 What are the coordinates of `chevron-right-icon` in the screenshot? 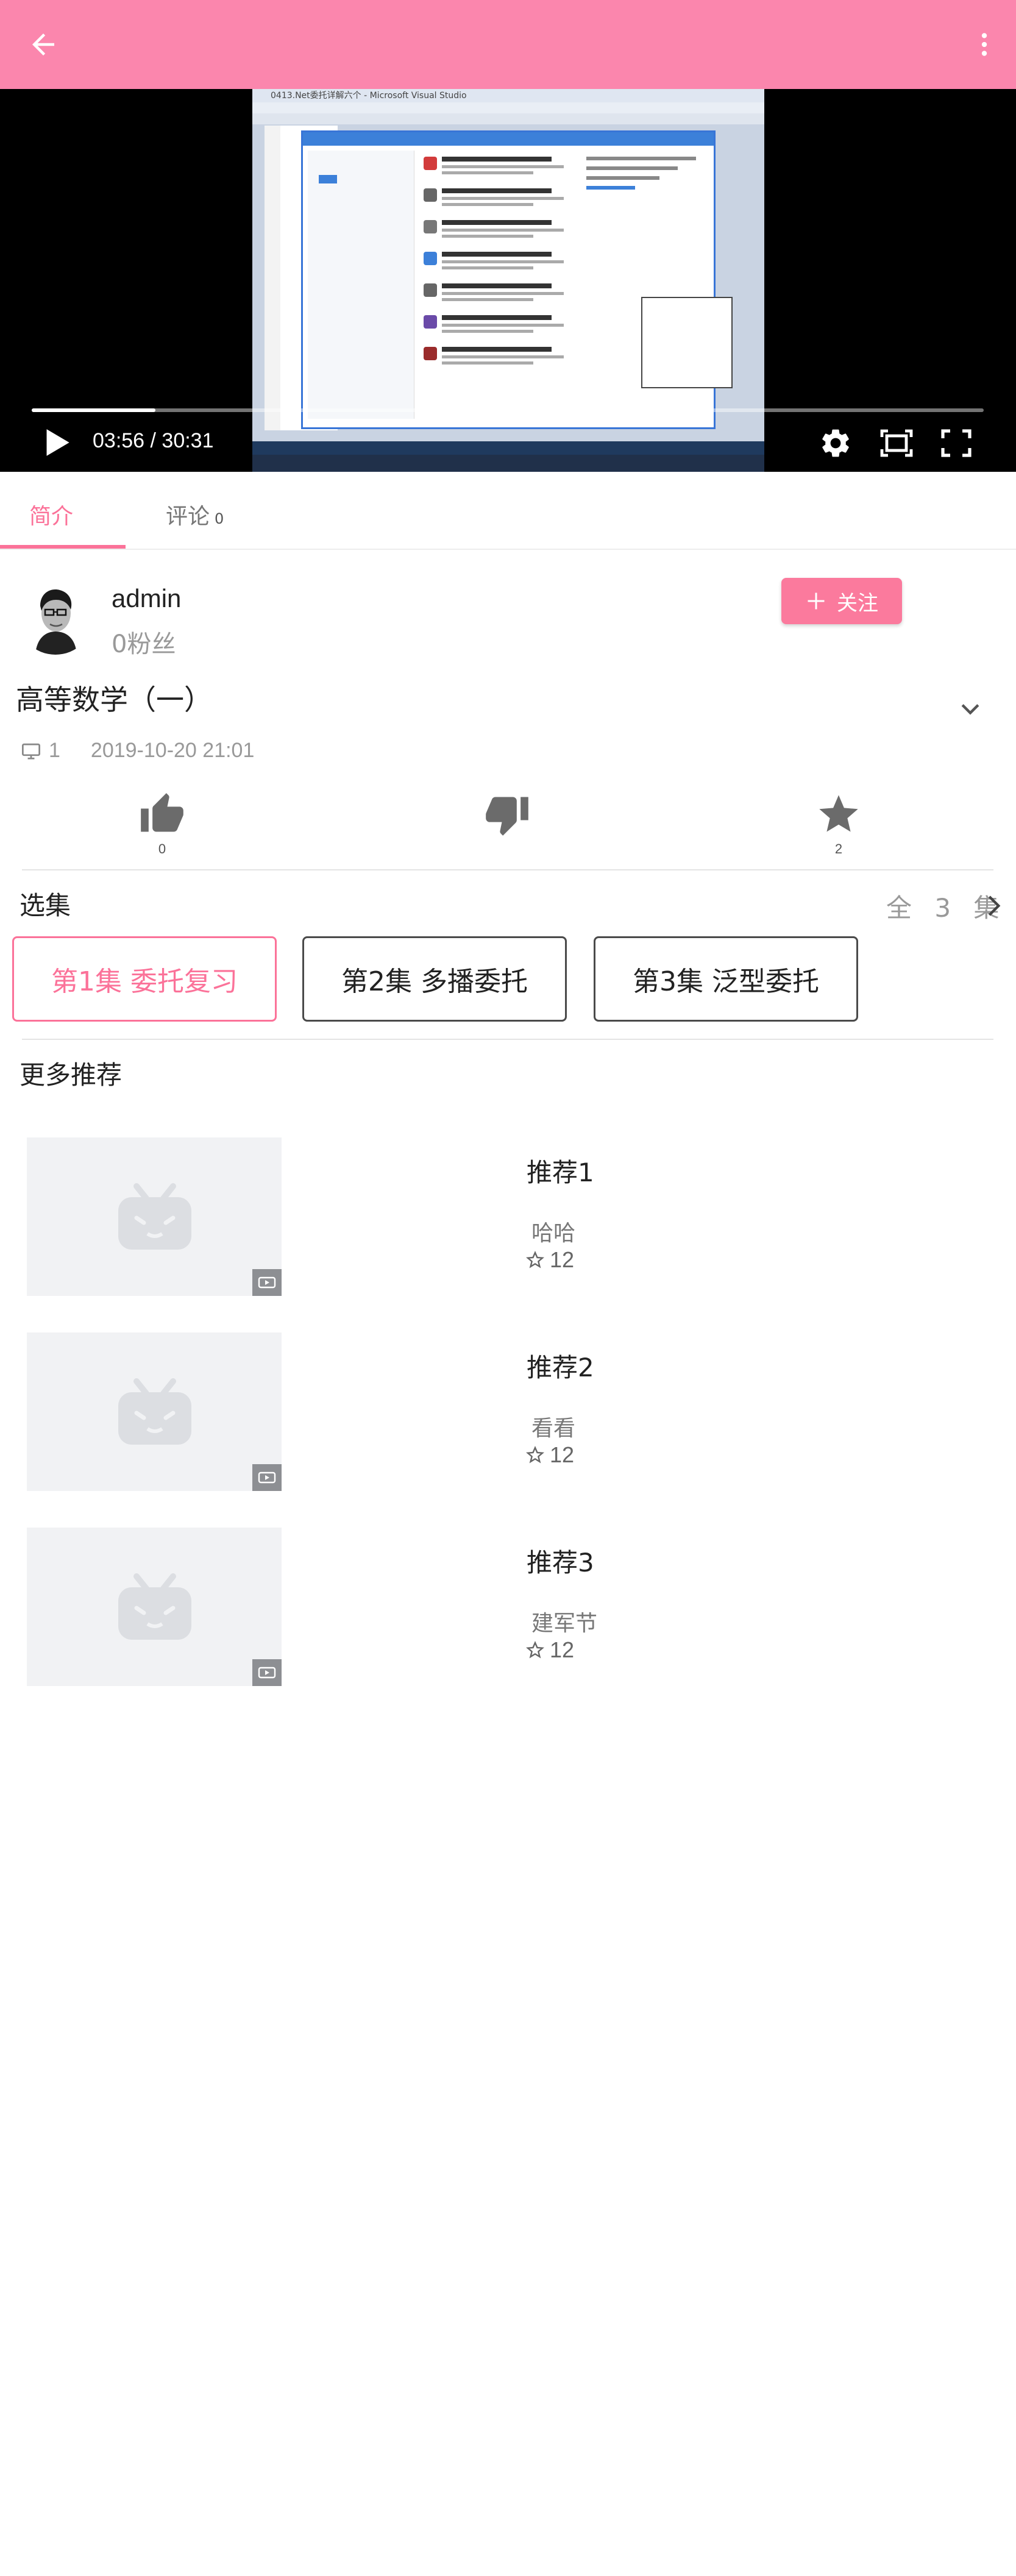 It's located at (995, 905).